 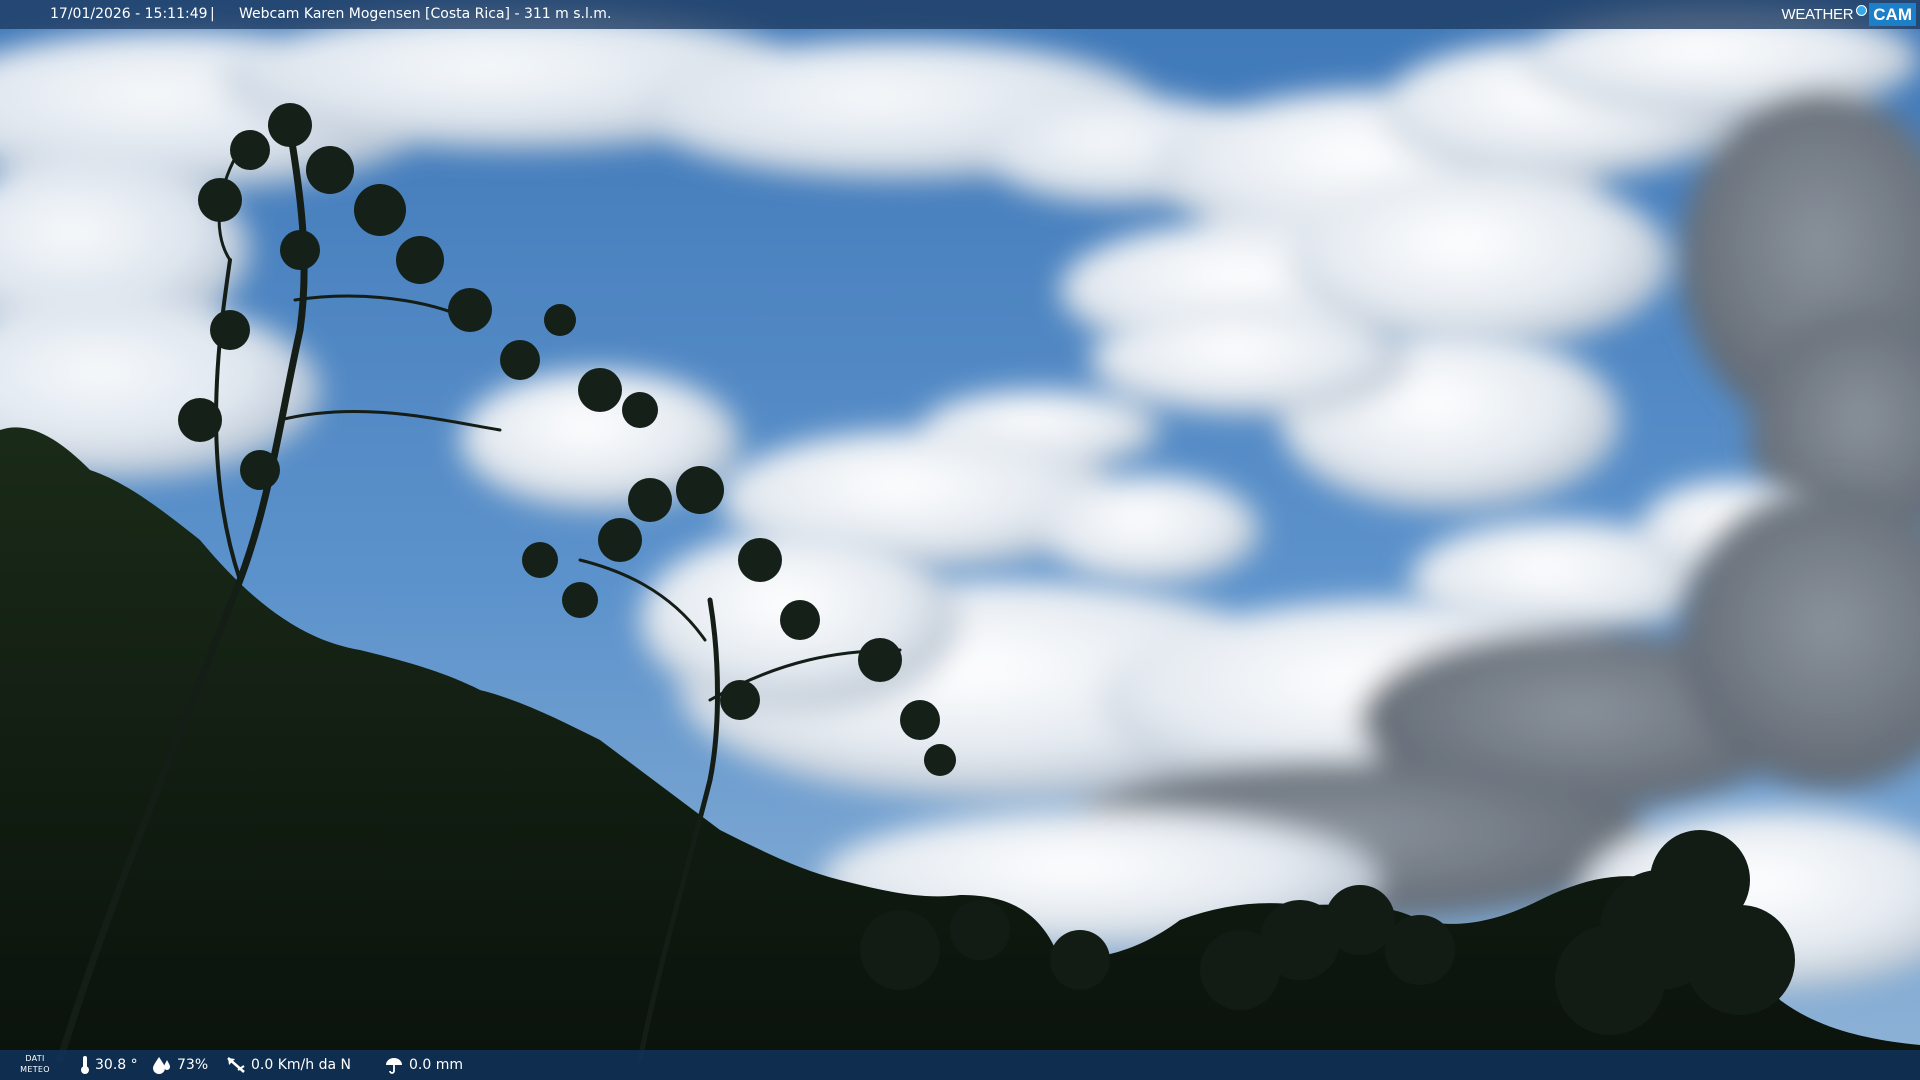 I want to click on temperature-value: 30.8 °, so click(x=116, y=1065).